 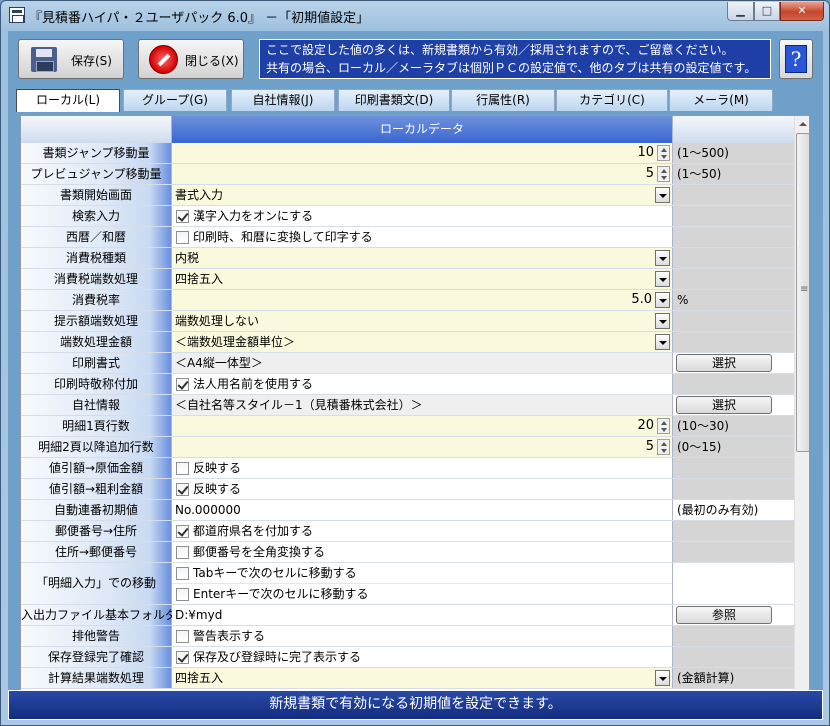 What do you see at coordinates (96, 583) in the screenshot?
I see `row-label: 「明細入力」での移動` at bounding box center [96, 583].